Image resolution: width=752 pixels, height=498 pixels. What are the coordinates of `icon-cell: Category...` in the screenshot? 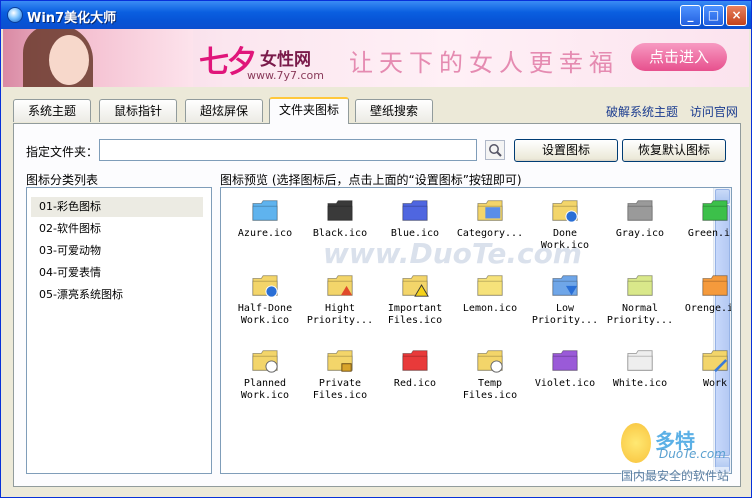 It's located at (490, 218).